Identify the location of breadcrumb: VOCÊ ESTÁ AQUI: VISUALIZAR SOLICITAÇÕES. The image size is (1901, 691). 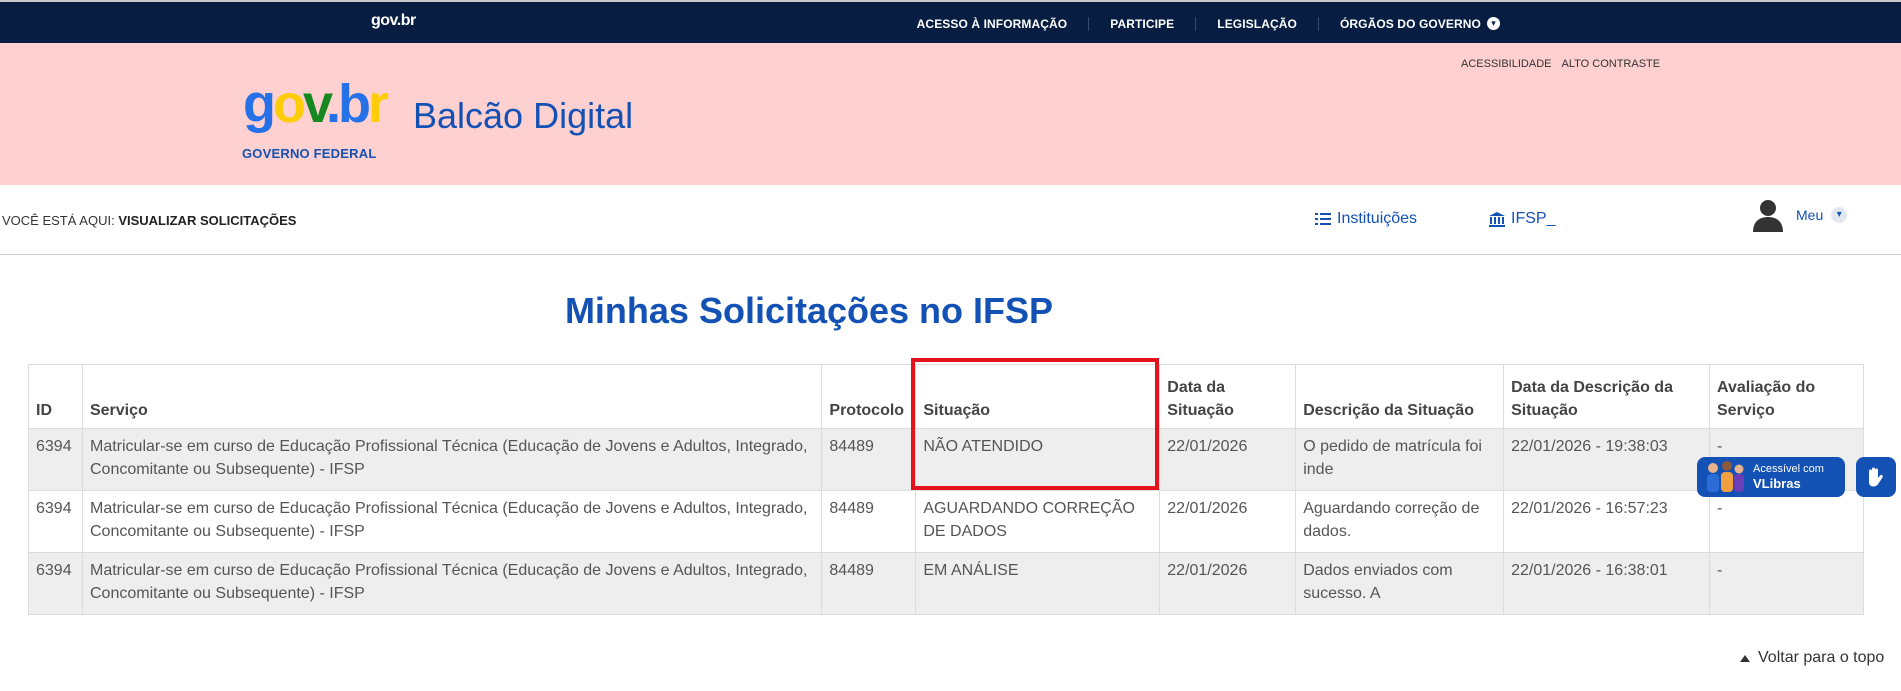
(149, 220).